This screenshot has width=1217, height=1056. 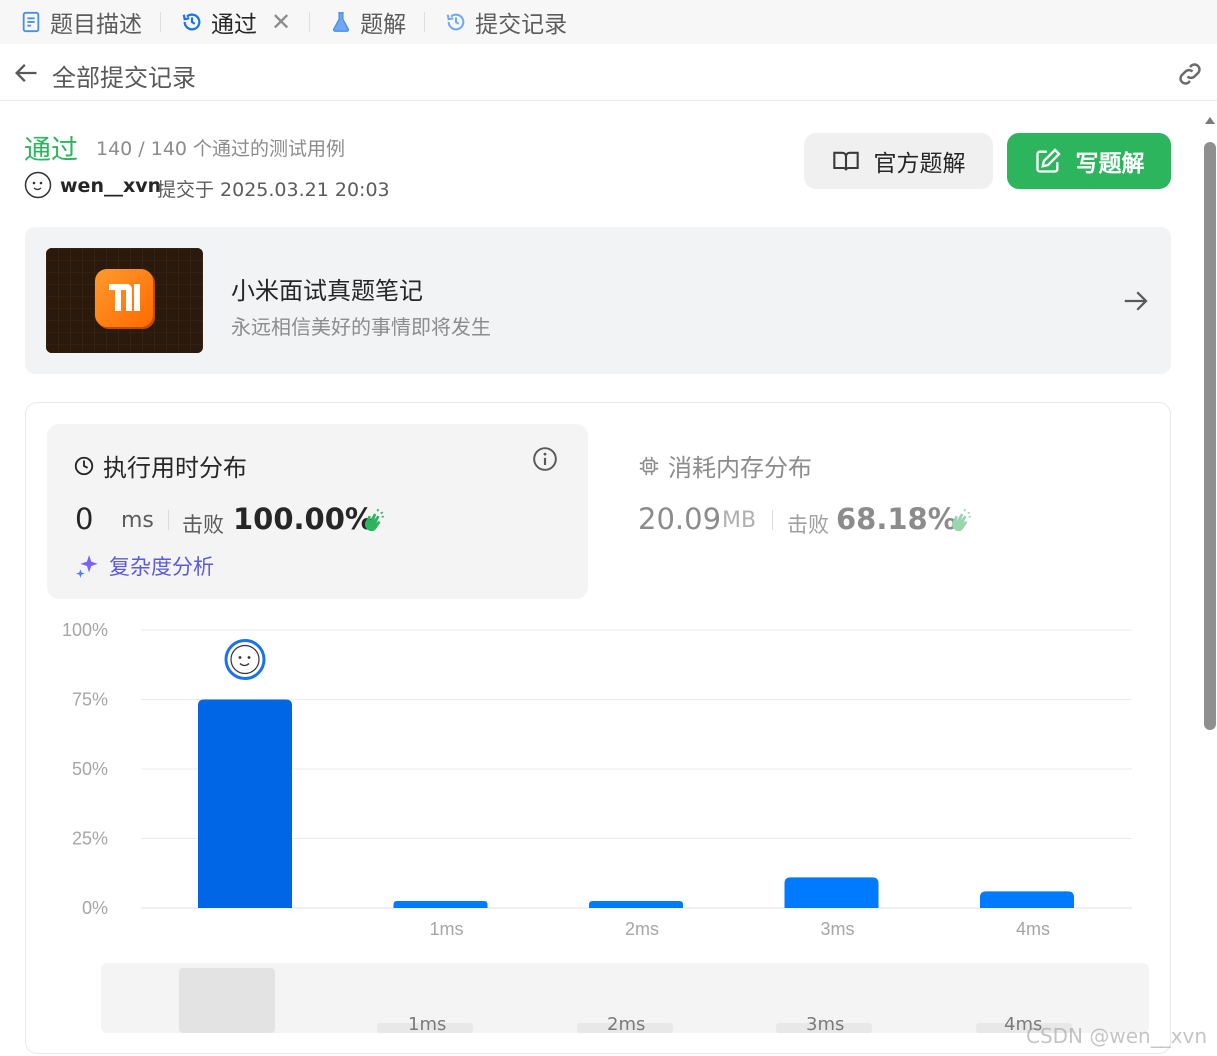 What do you see at coordinates (90, 769) in the screenshot?
I see `y-tick-label: 50%` at bounding box center [90, 769].